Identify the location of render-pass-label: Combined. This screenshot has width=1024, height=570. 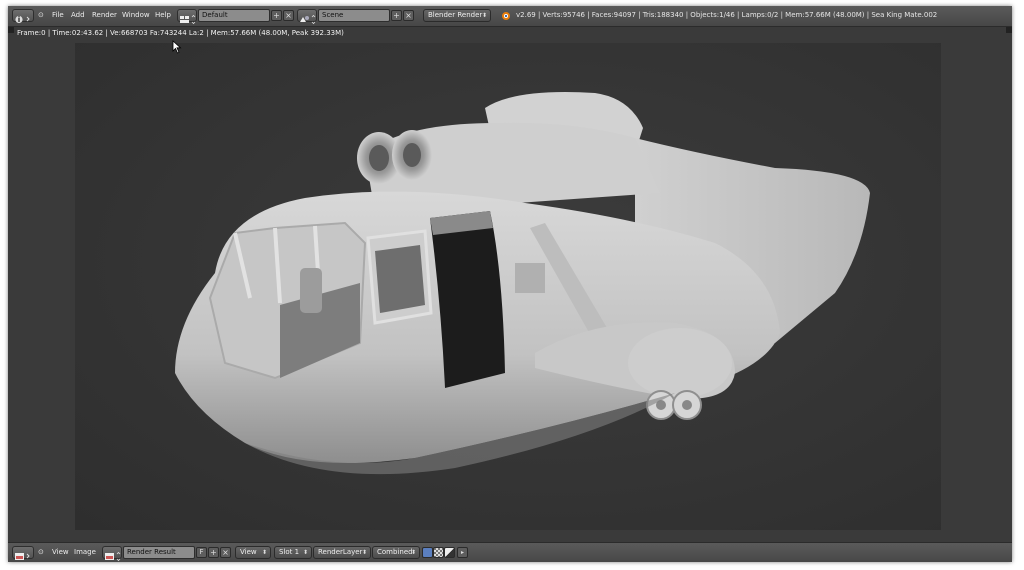
(395, 552).